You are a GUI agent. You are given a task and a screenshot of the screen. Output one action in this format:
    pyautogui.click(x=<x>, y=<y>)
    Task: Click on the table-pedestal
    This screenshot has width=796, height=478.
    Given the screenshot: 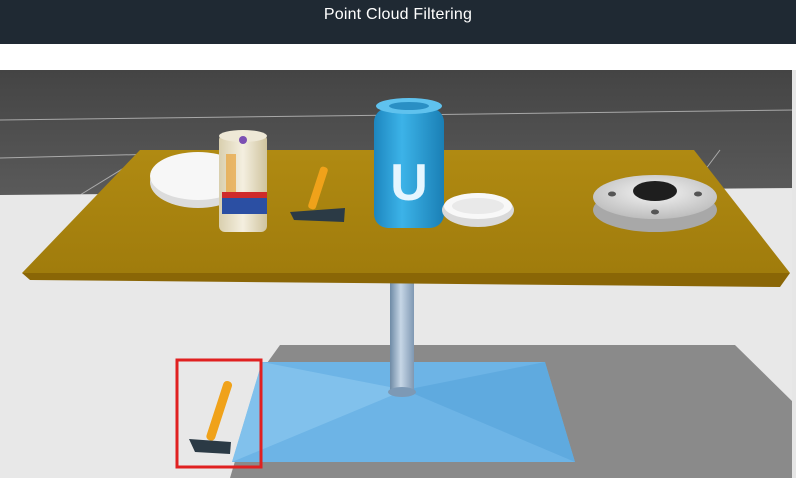 What is the action you would take?
    pyautogui.click(x=402, y=338)
    